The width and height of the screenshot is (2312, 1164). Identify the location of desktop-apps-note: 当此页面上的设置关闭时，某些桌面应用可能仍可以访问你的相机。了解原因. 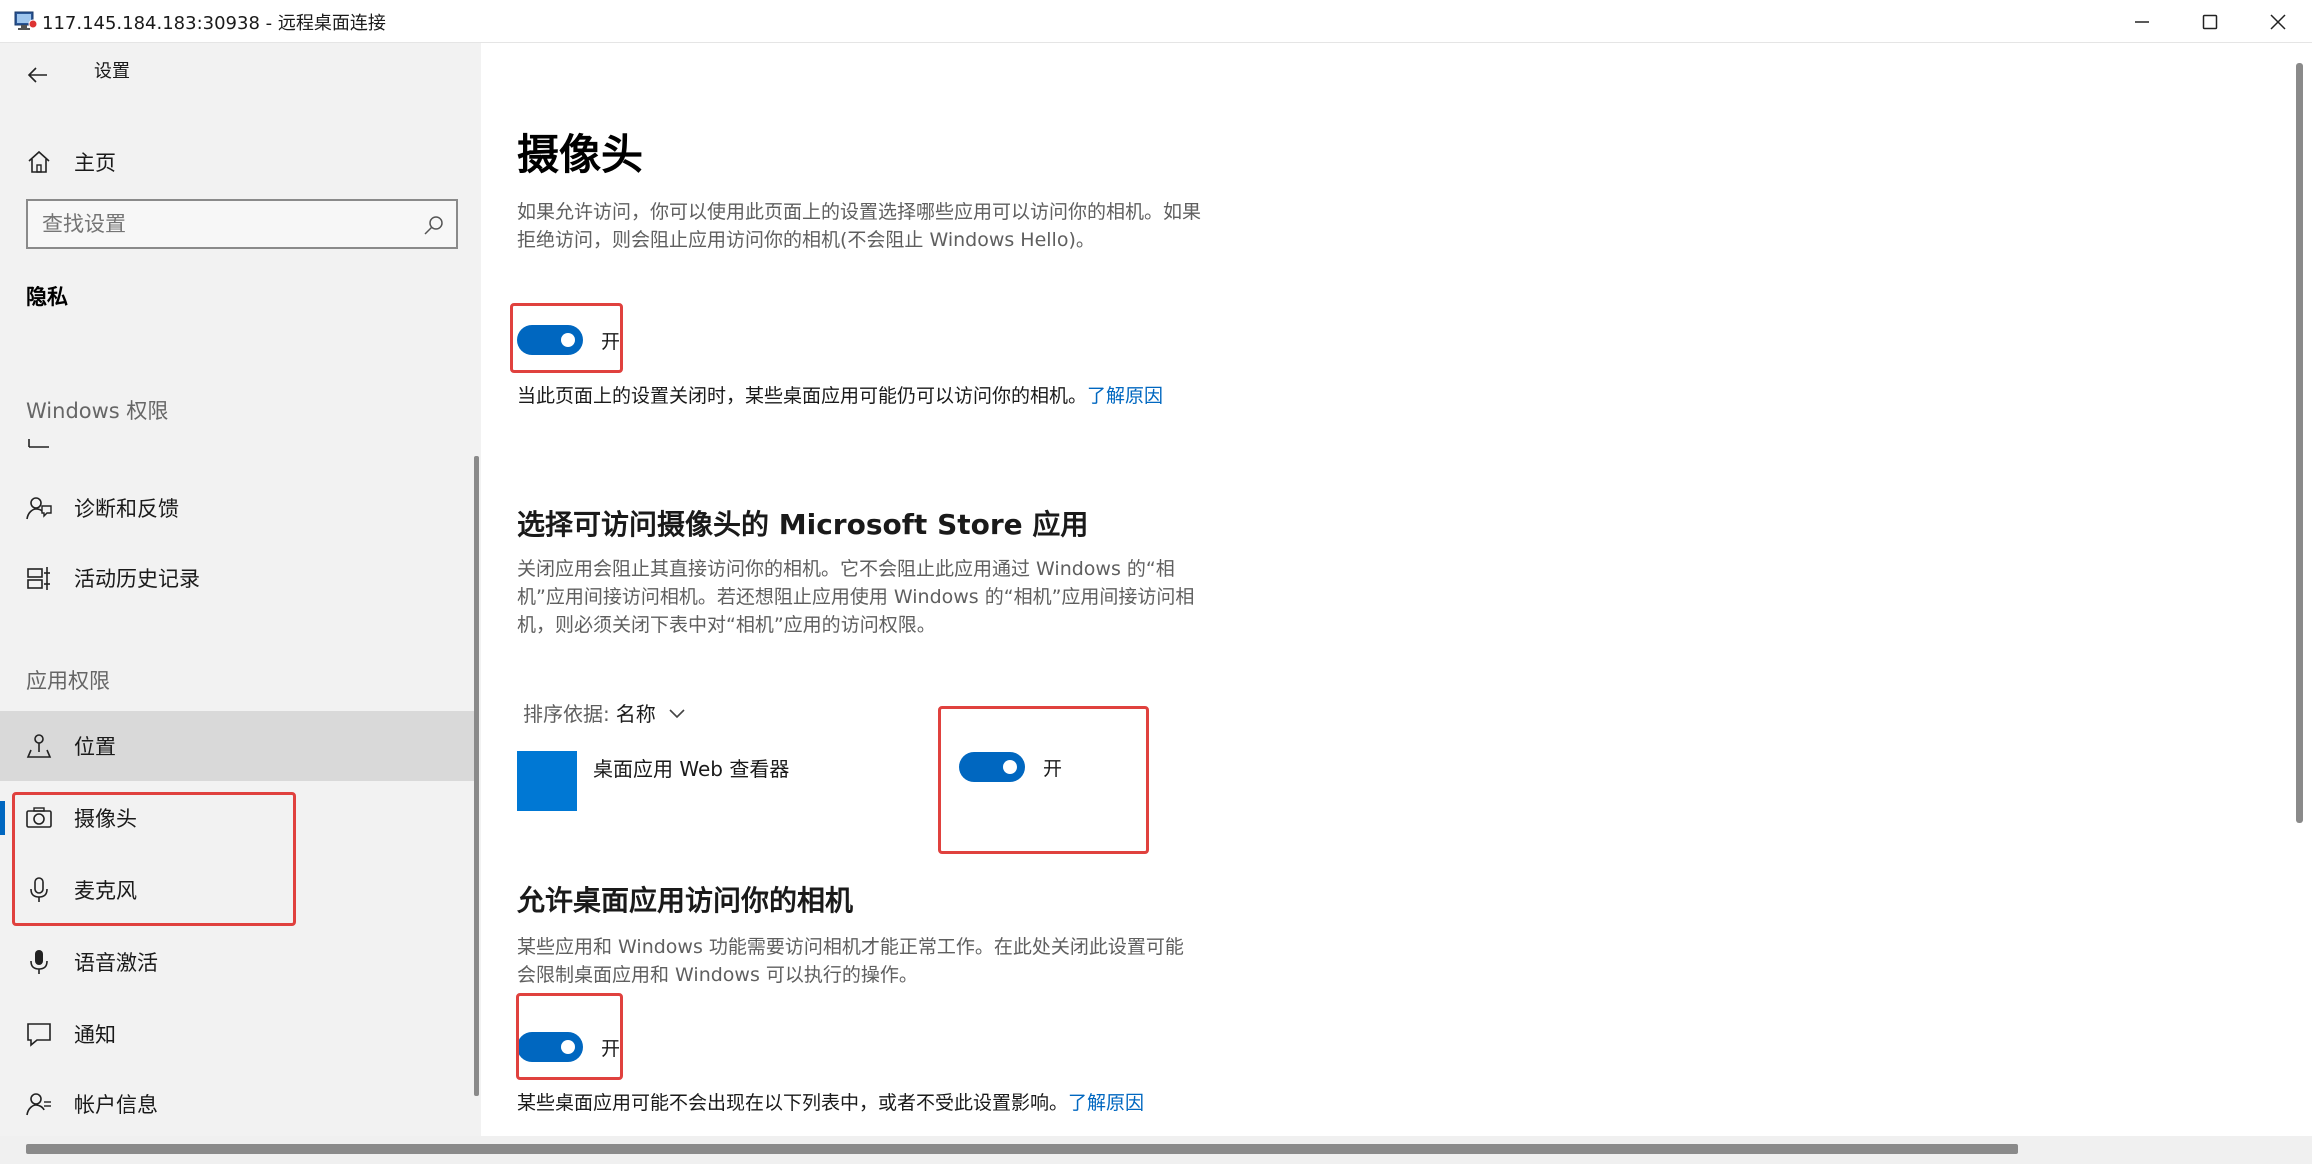
(867, 396).